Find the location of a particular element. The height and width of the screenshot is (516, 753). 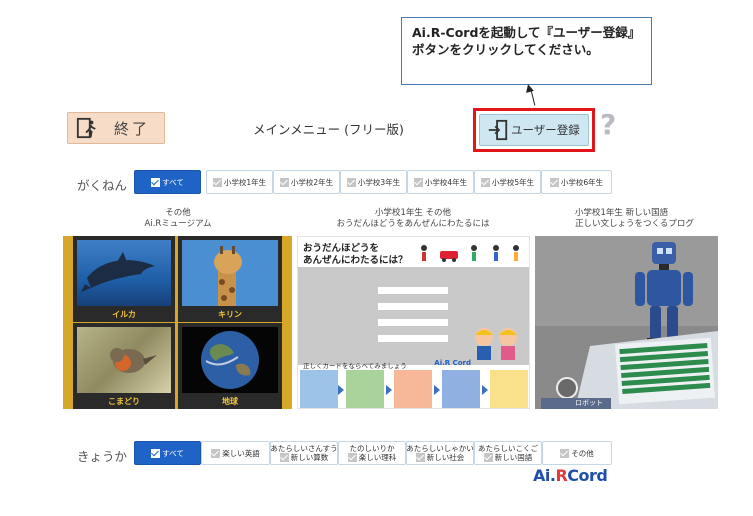

lesson-card-robot: ロボット is located at coordinates (626, 322).